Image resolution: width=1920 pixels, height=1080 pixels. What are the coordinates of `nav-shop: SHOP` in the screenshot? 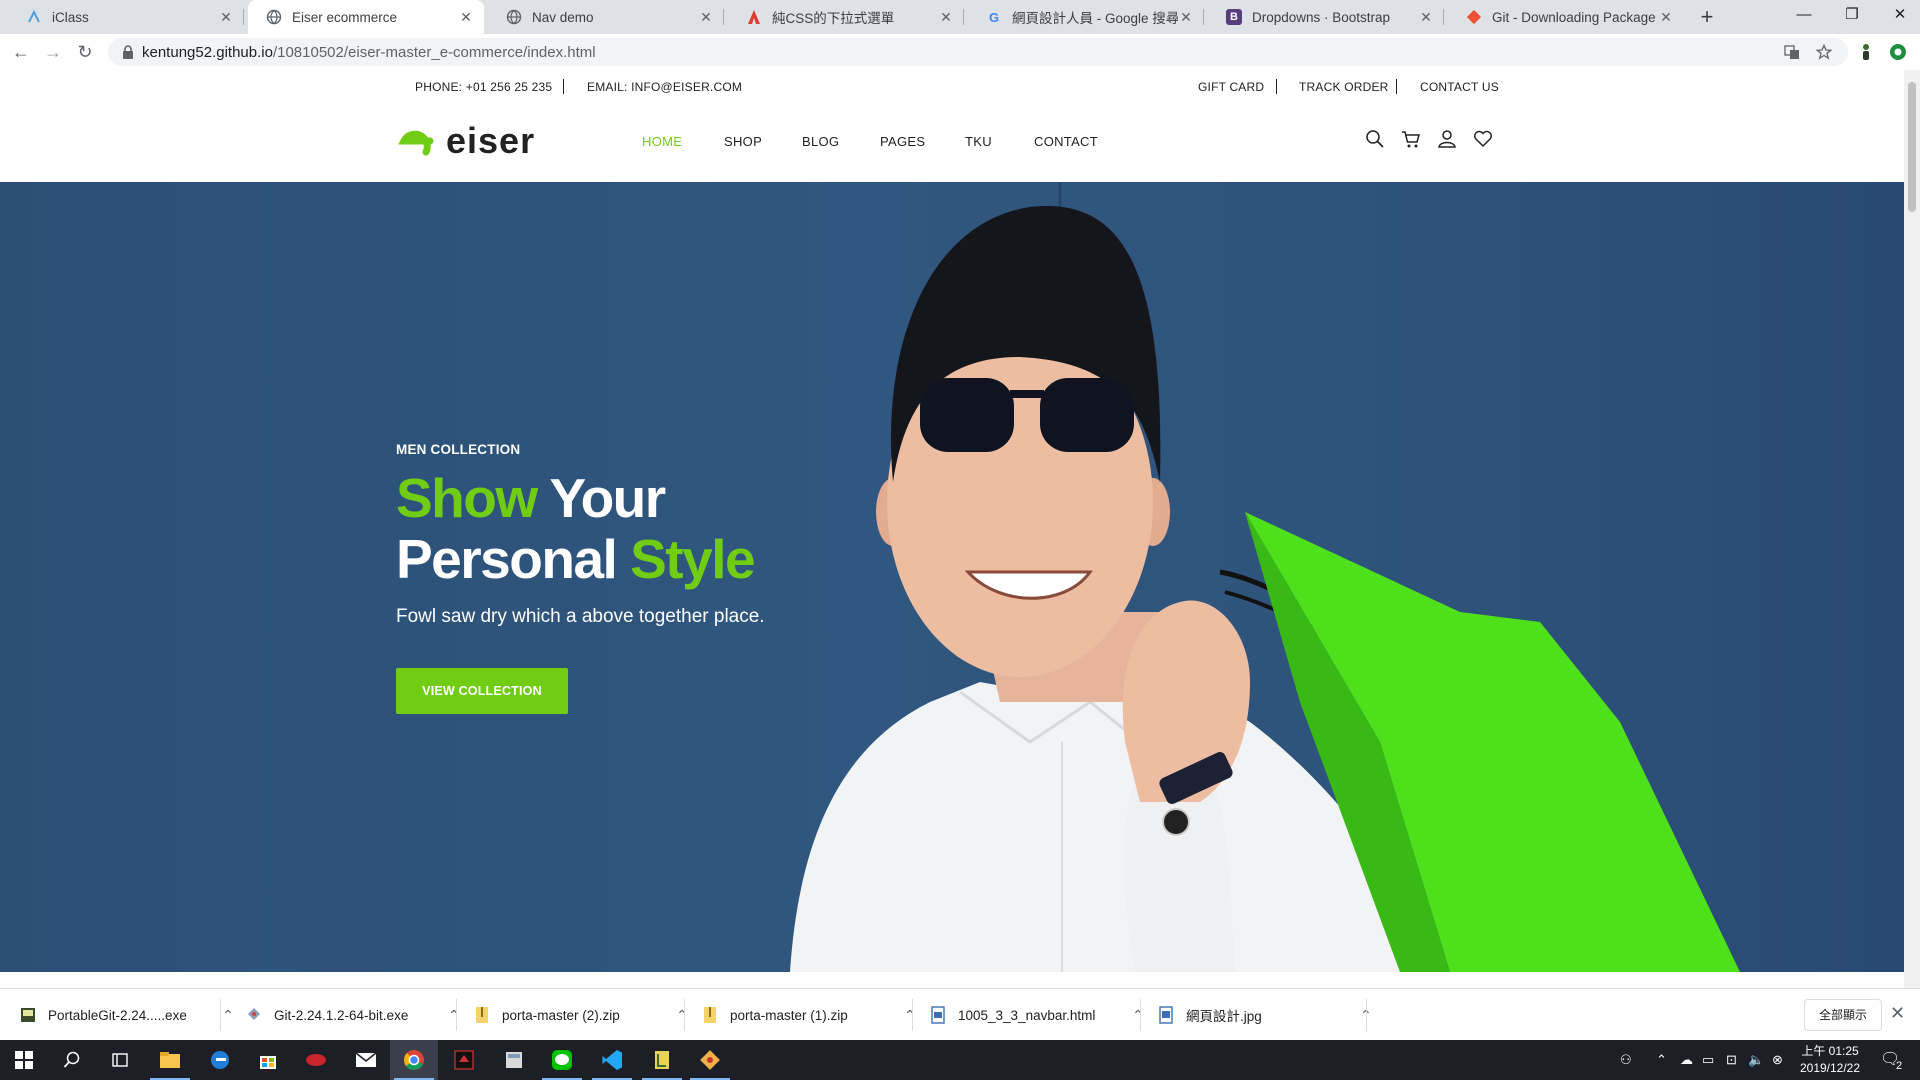 It's located at (743, 141).